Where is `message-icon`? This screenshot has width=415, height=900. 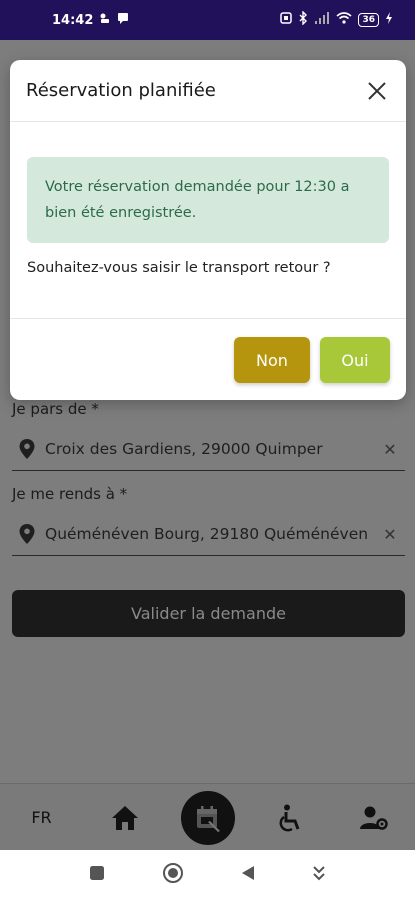 message-icon is located at coordinates (123, 20).